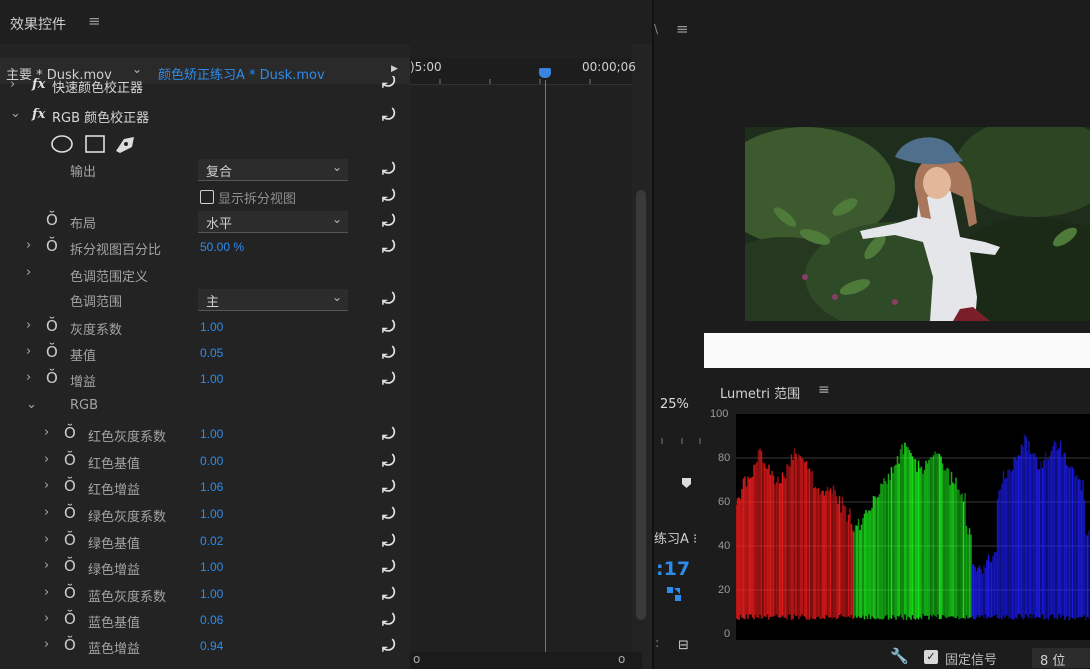  Describe the element at coordinates (621, 659) in the screenshot. I see `zoom-handle-right-icon: o` at that location.